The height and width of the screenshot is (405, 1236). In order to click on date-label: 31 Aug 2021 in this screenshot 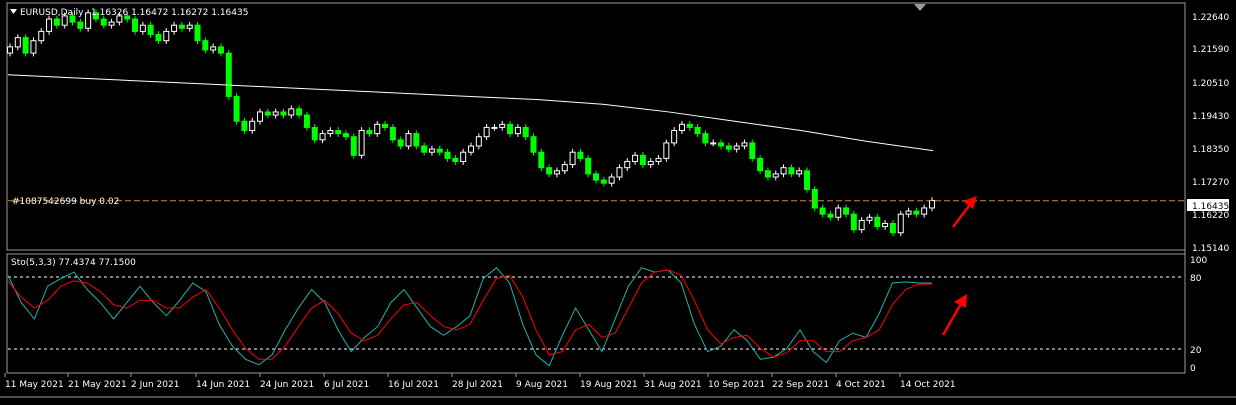, I will do `click(673, 385)`.